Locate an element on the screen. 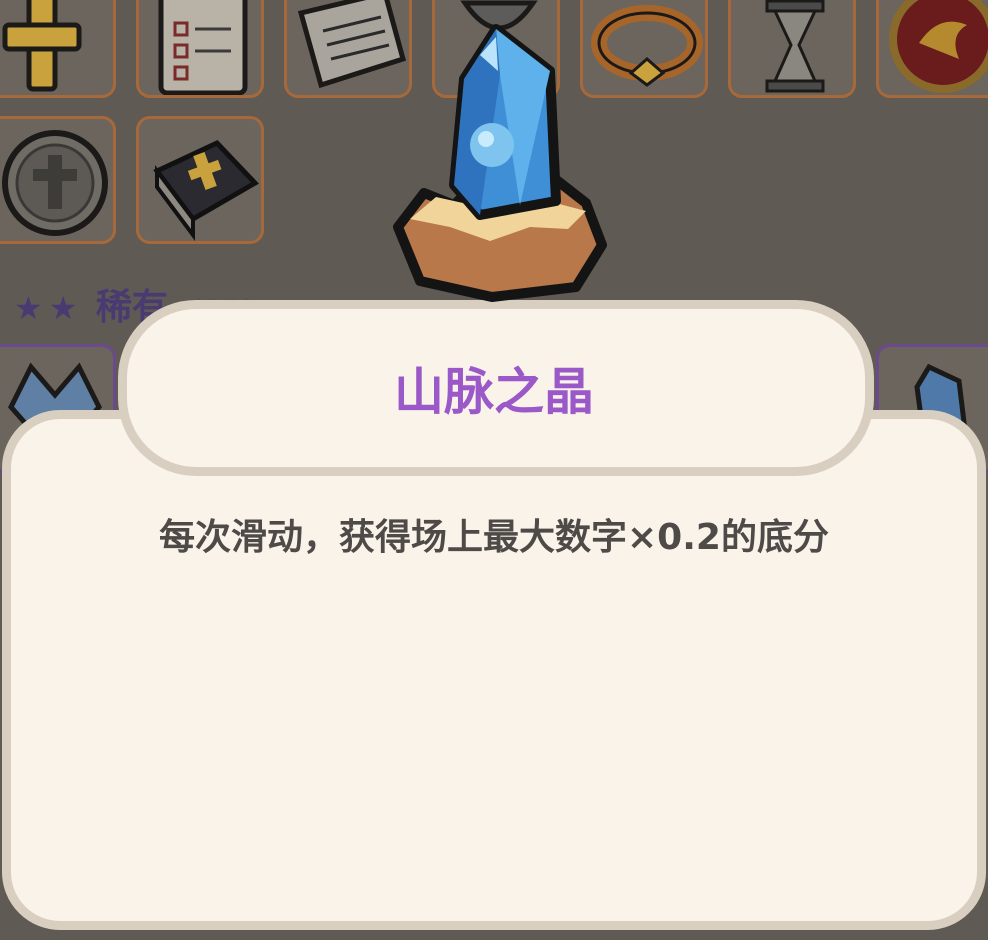 The width and height of the screenshot is (988, 940). holy-book-icon is located at coordinates (206, 190).